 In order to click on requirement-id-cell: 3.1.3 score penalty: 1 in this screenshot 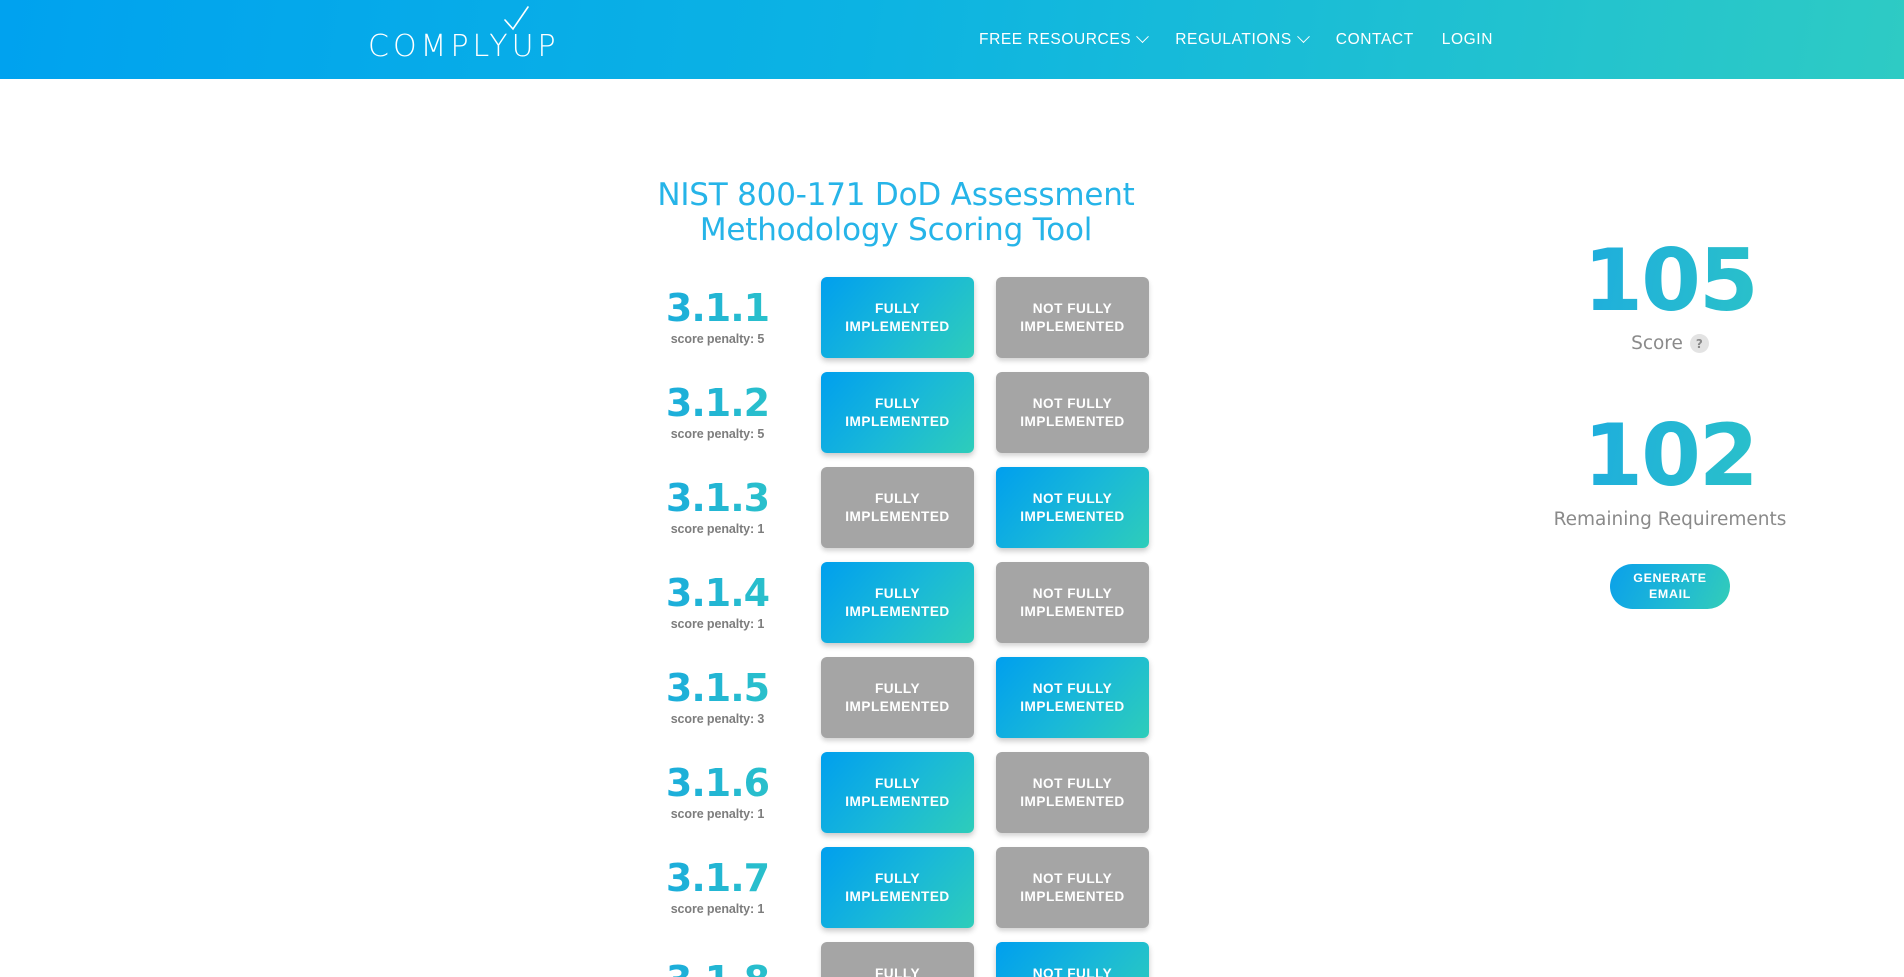, I will do `click(728, 508)`.